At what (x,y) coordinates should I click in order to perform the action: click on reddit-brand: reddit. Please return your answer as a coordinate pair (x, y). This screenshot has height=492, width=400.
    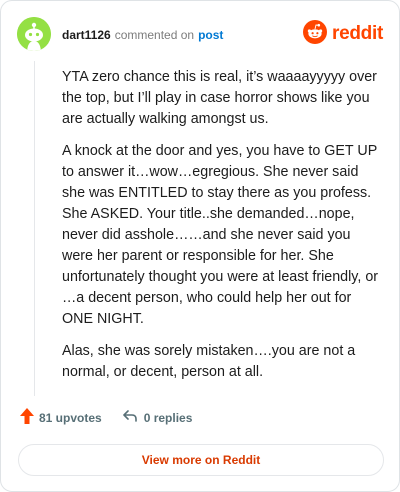
    Looking at the image, I should click on (343, 34).